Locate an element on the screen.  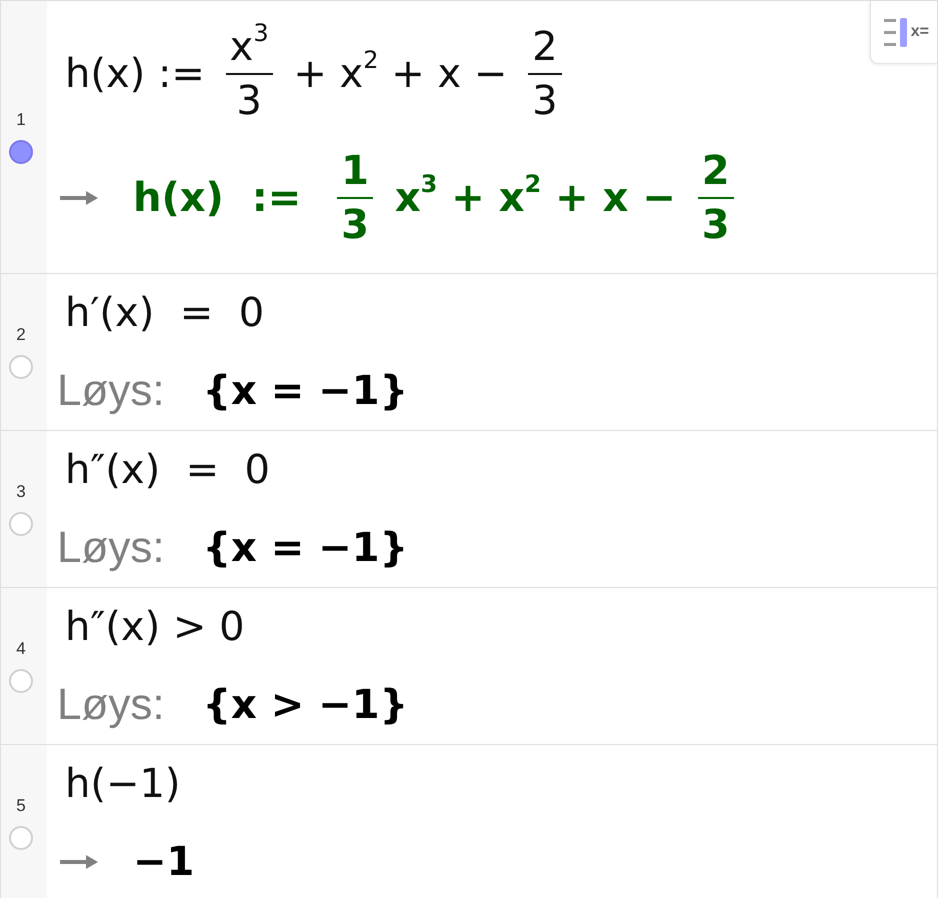
lines-and-bar-icon is located at coordinates (896, 32).